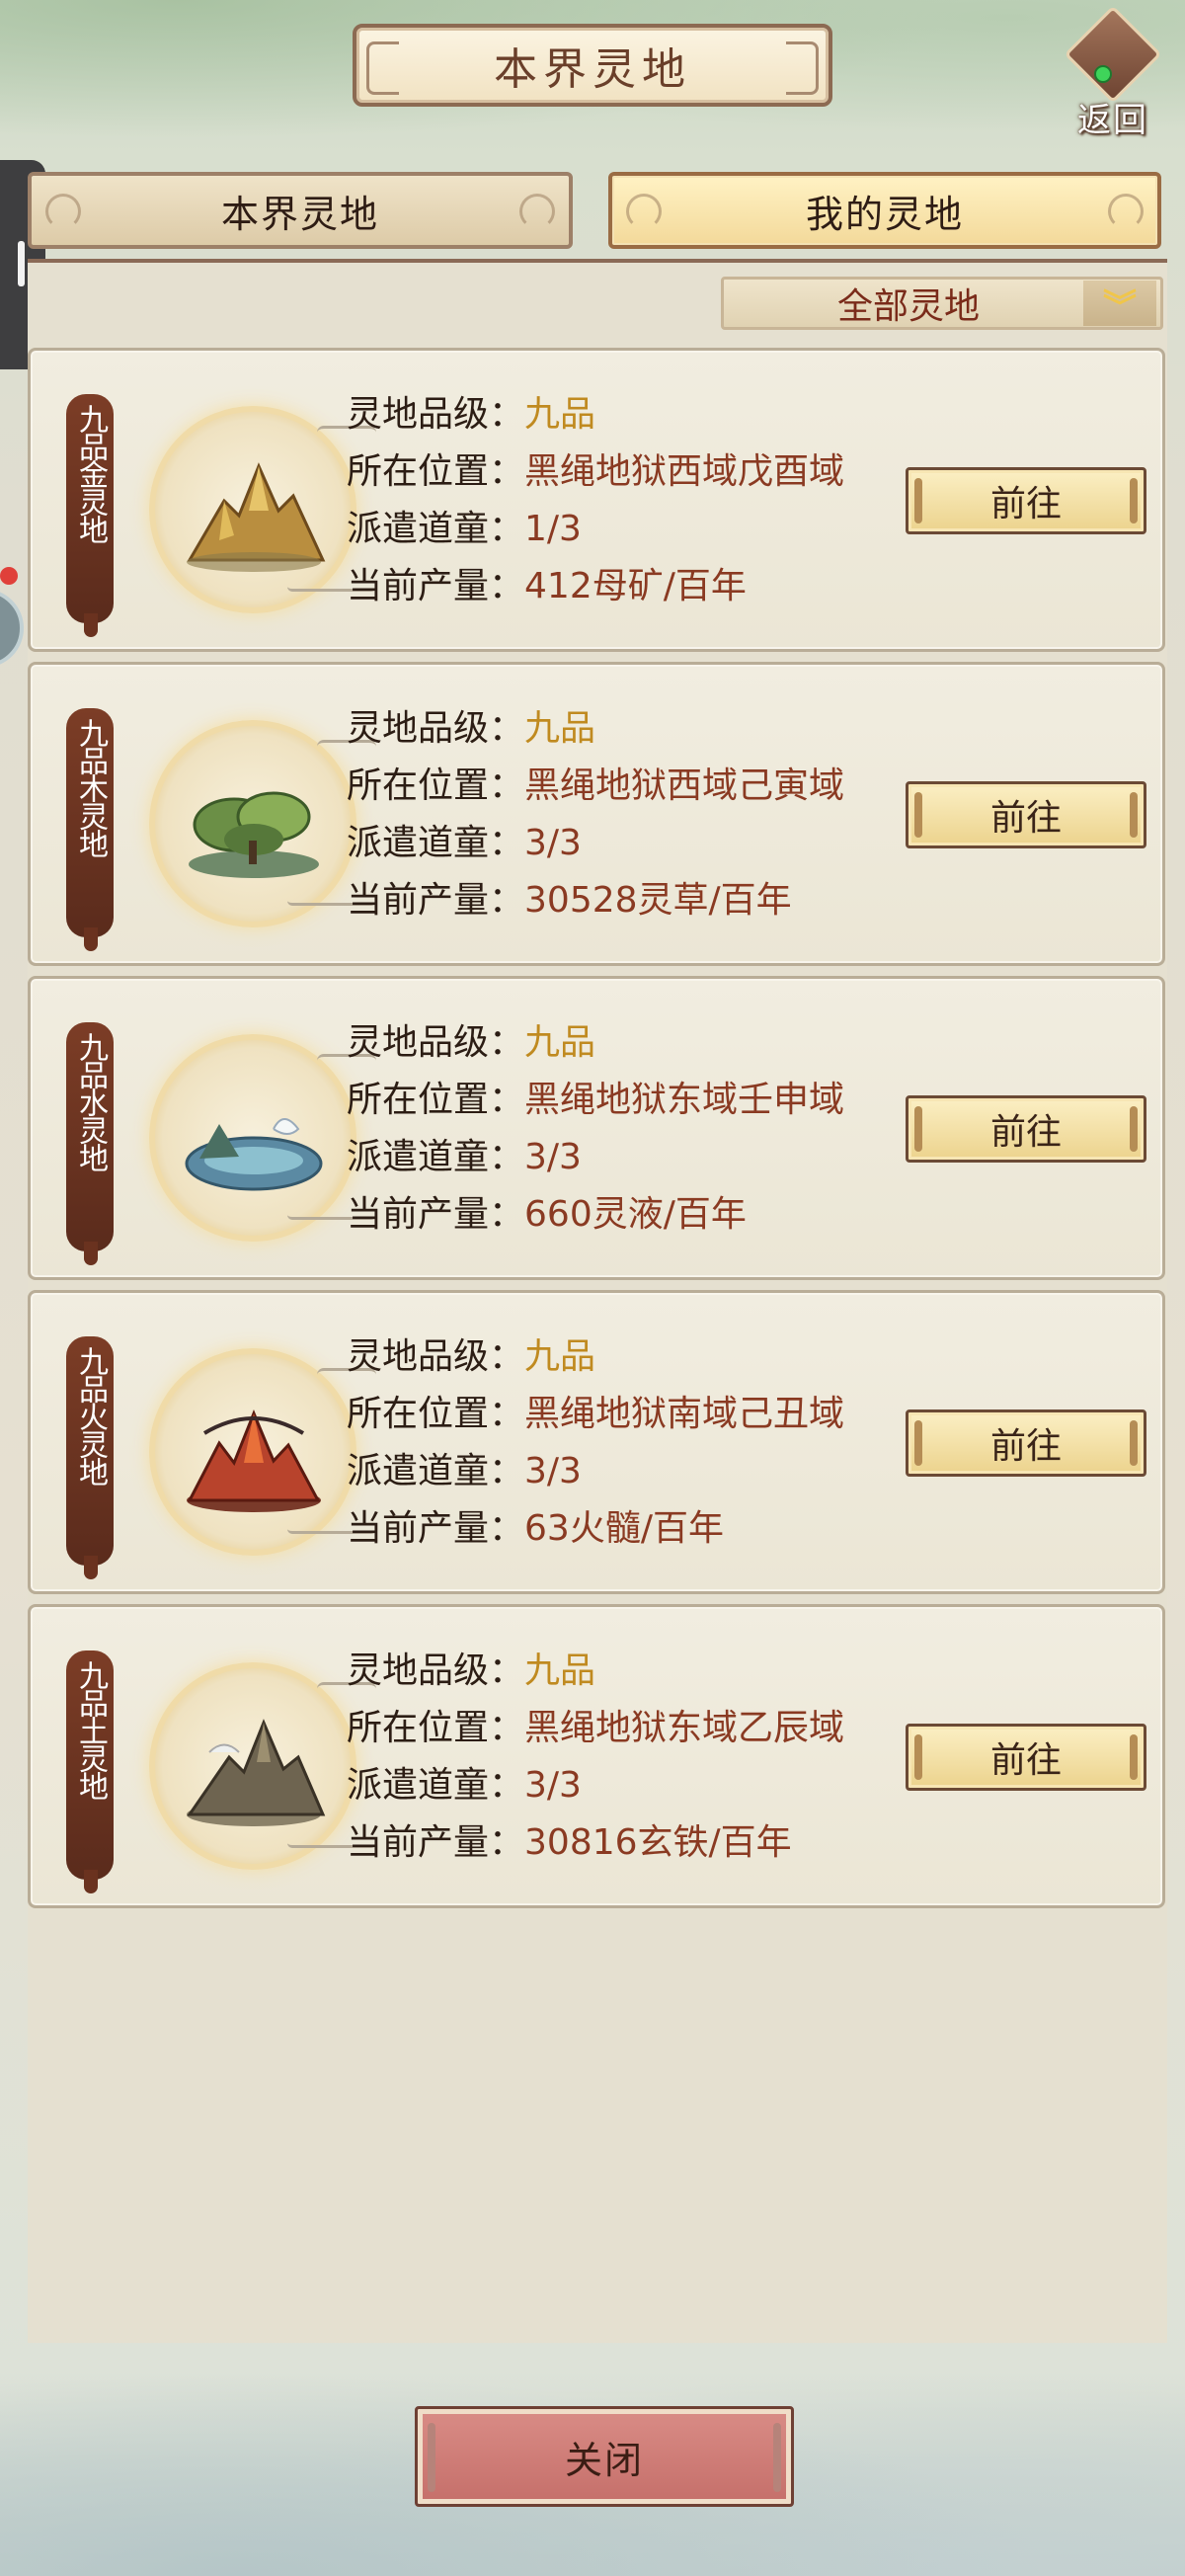 The height and width of the screenshot is (2576, 1185). What do you see at coordinates (254, 834) in the screenshot?
I see `forest-icon` at bounding box center [254, 834].